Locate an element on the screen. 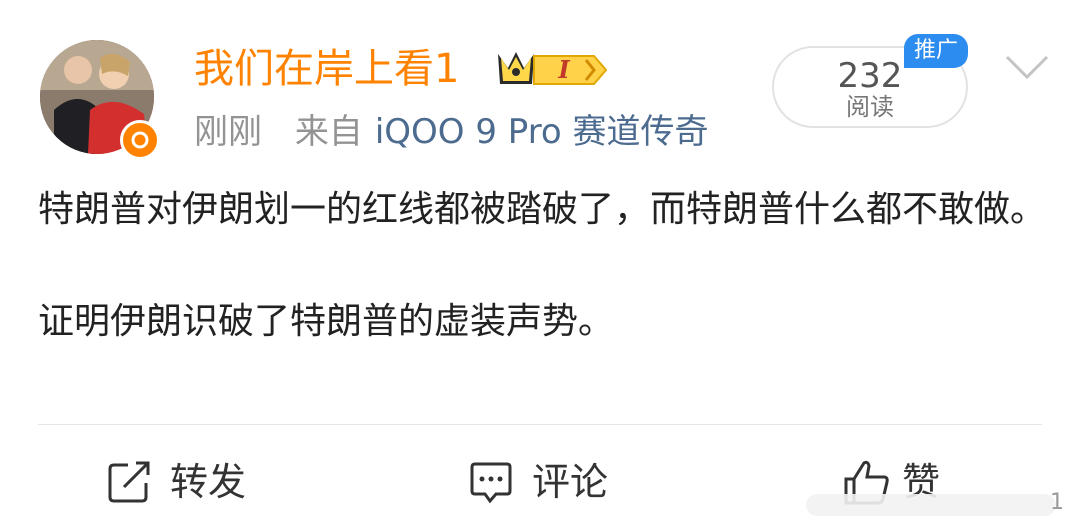 This screenshot has height=530, width=1080. post-meta: 刚刚 来自 iQOO 9 Pro 赛道传奇 is located at coordinates (451, 132).